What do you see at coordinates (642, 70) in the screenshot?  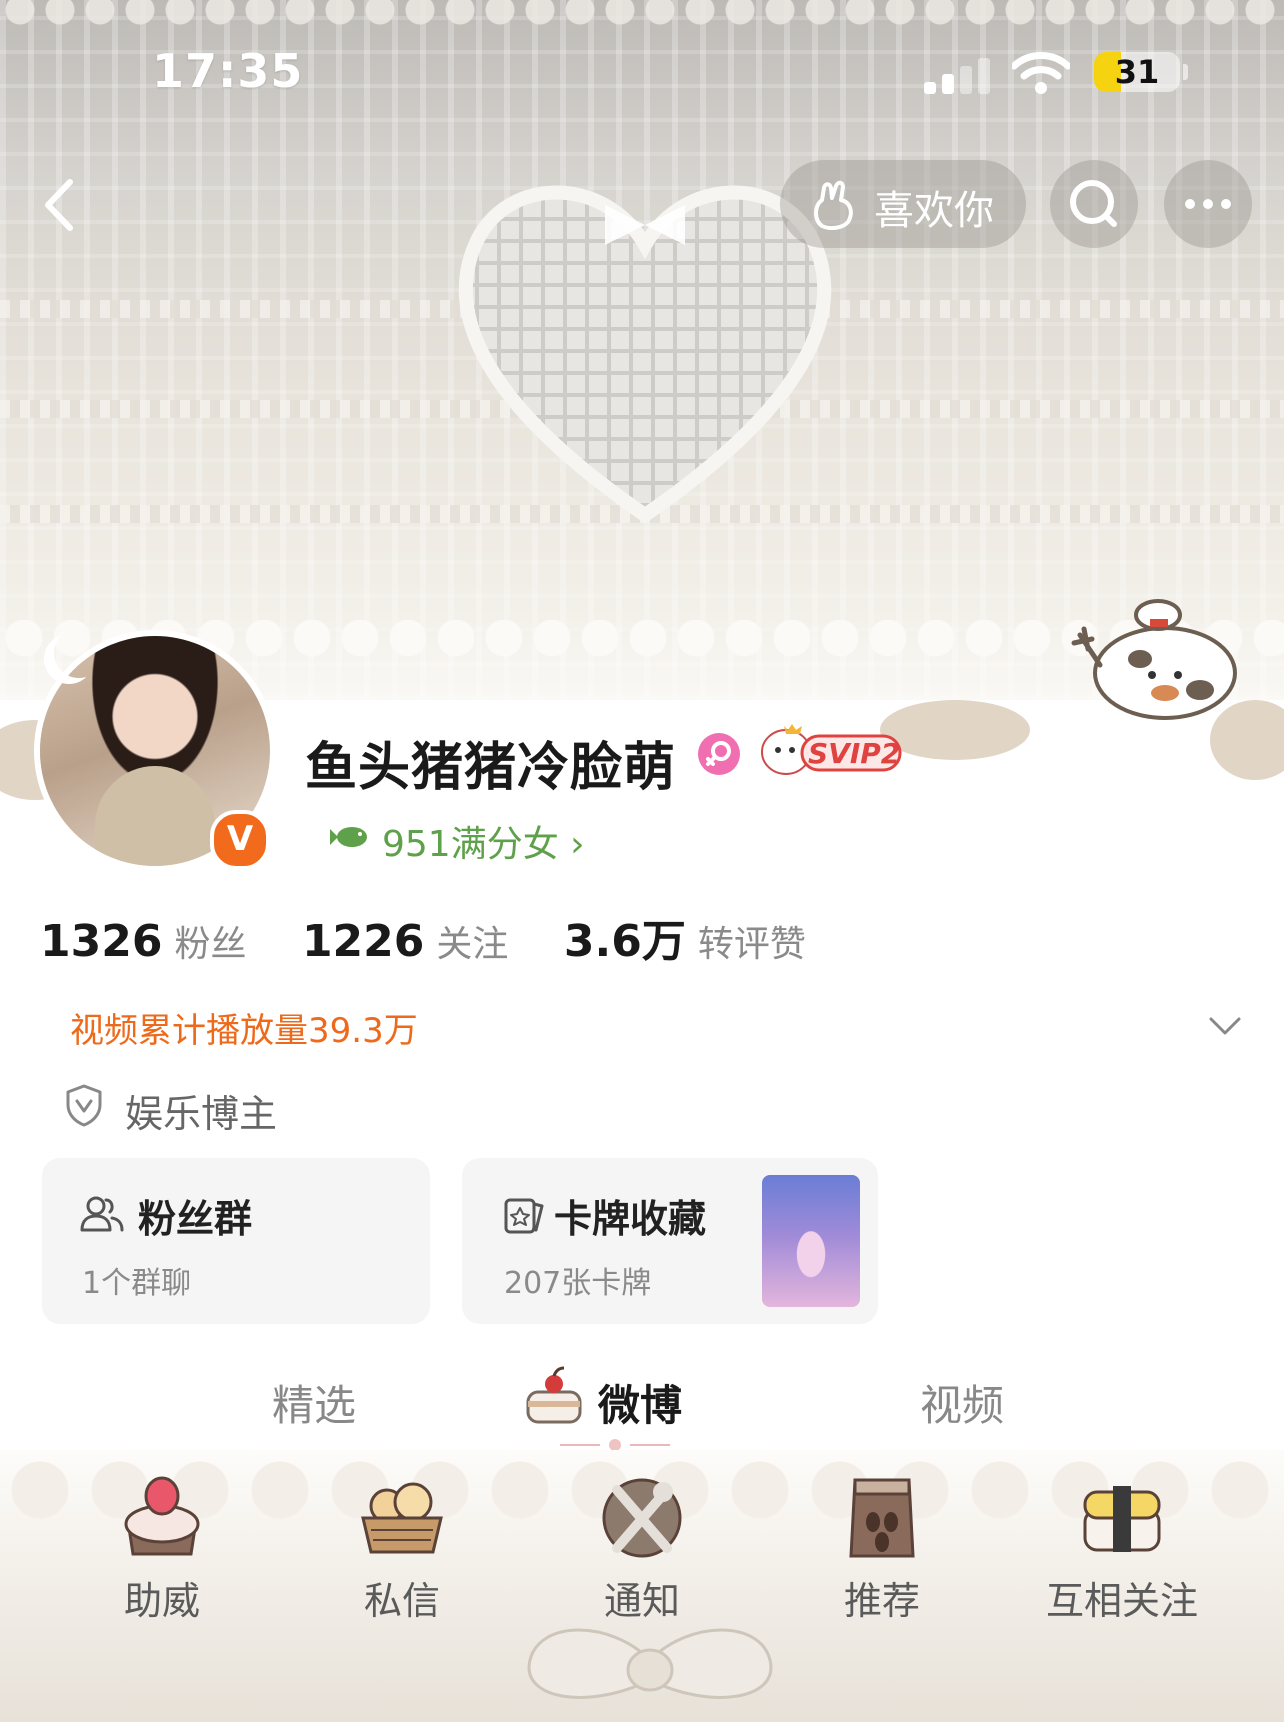 I see `status-bar: 17:35 31` at bounding box center [642, 70].